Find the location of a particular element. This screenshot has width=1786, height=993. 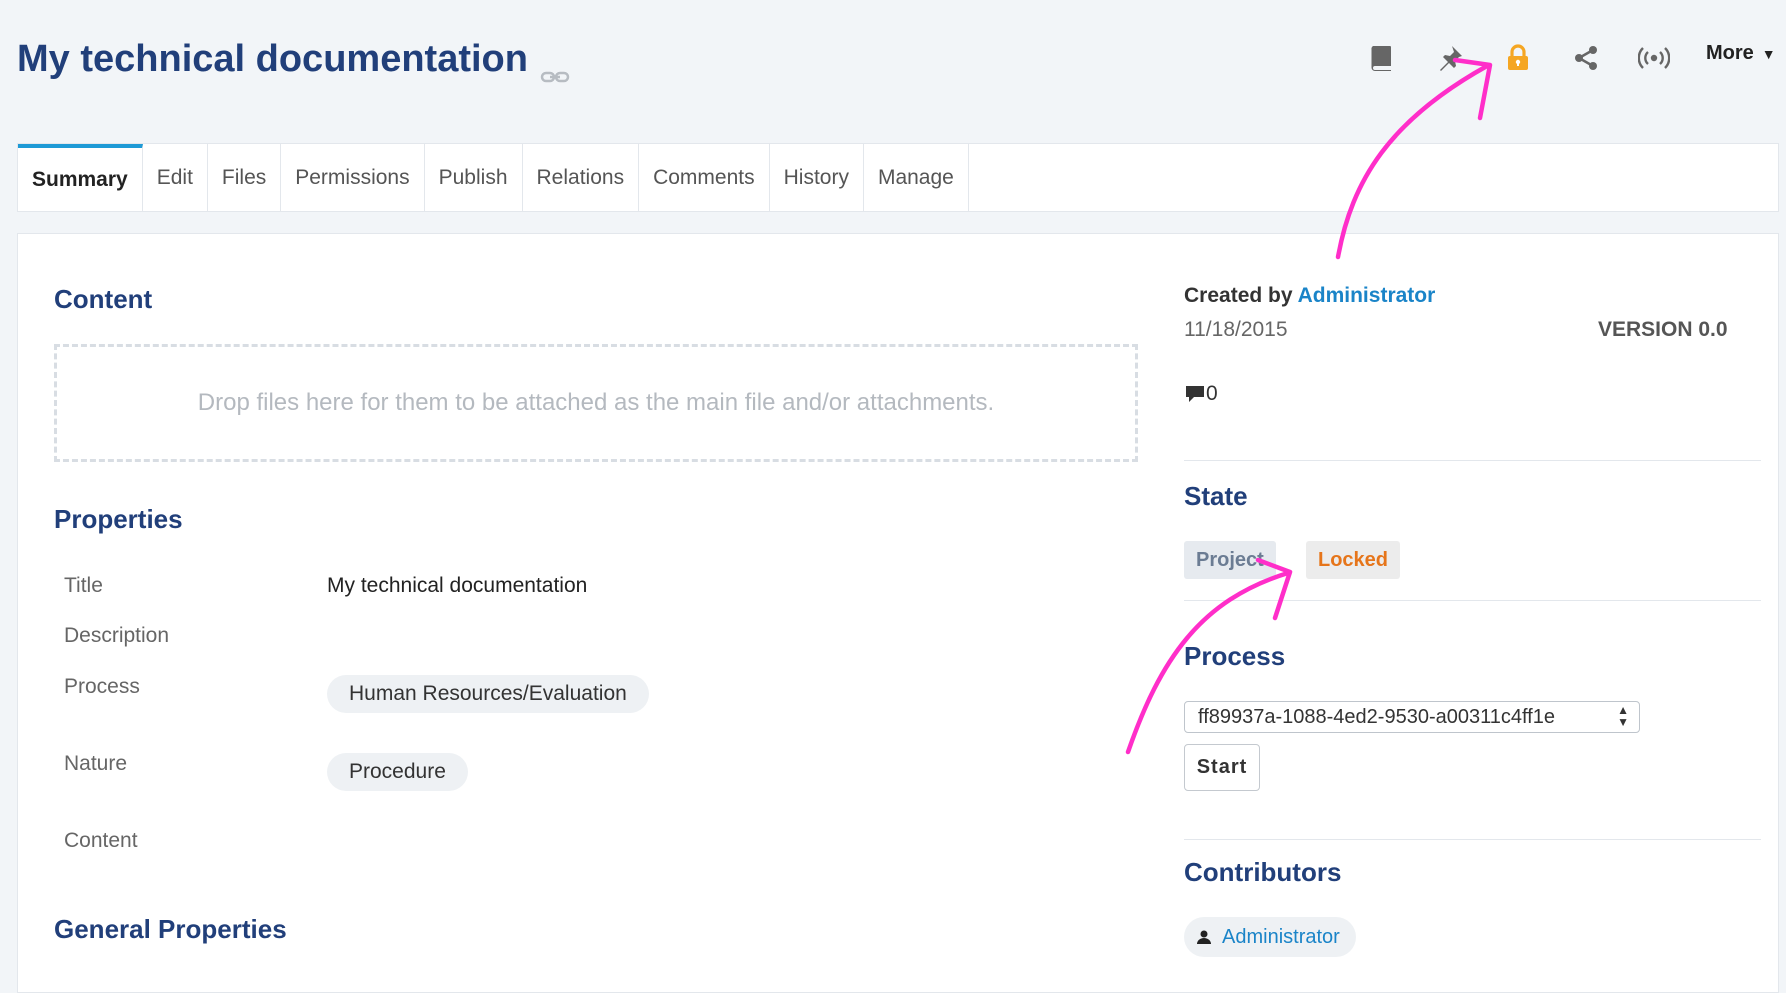

document-actions: More ▼ is located at coordinates (1570, 58).